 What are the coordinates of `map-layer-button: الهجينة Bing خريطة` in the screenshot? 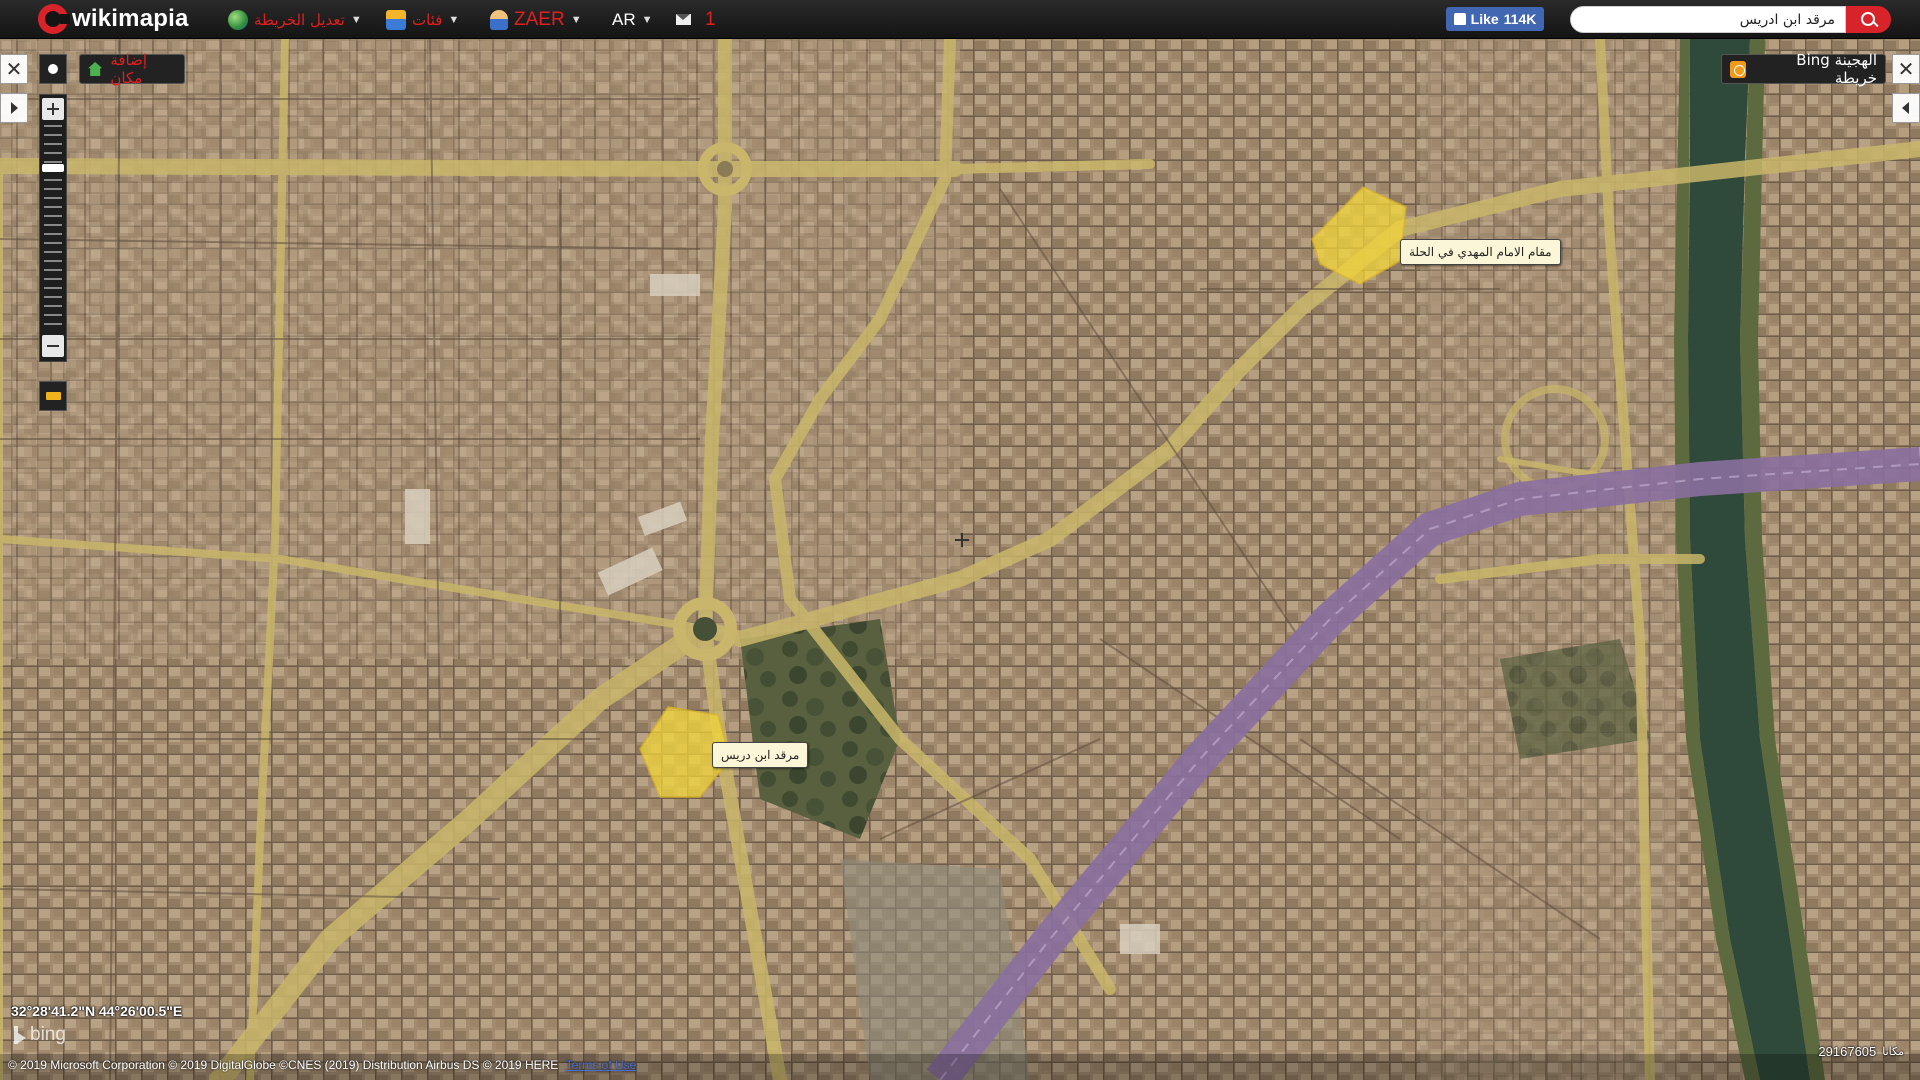 It's located at (1803, 69).